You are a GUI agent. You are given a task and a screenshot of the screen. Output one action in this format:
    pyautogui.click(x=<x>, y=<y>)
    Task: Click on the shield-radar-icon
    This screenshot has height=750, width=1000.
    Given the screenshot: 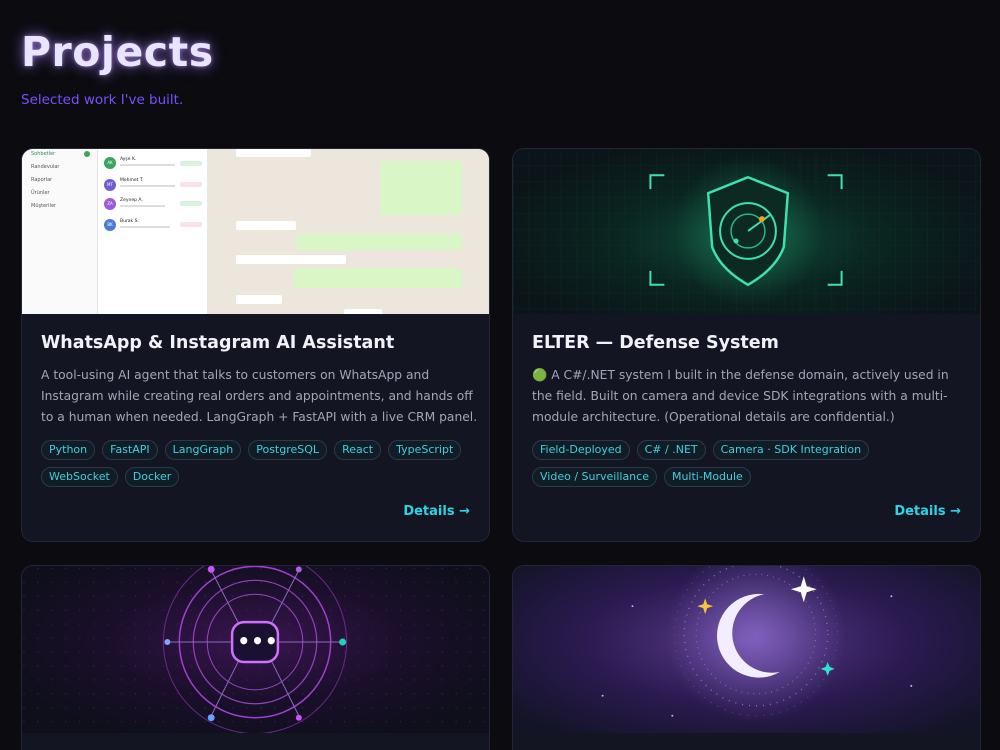 What is the action you would take?
    pyautogui.click(x=746, y=231)
    